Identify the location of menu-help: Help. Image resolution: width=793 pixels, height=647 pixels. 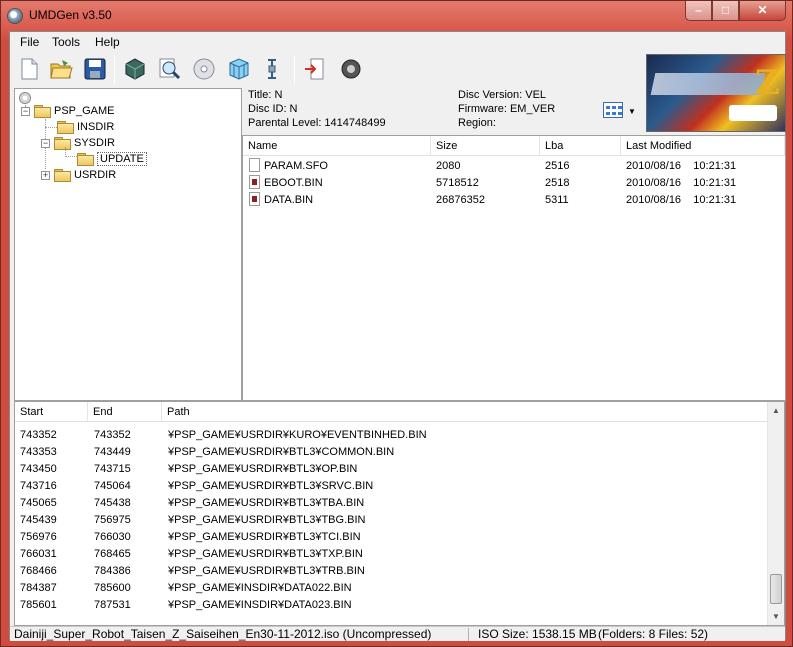
(107, 42).